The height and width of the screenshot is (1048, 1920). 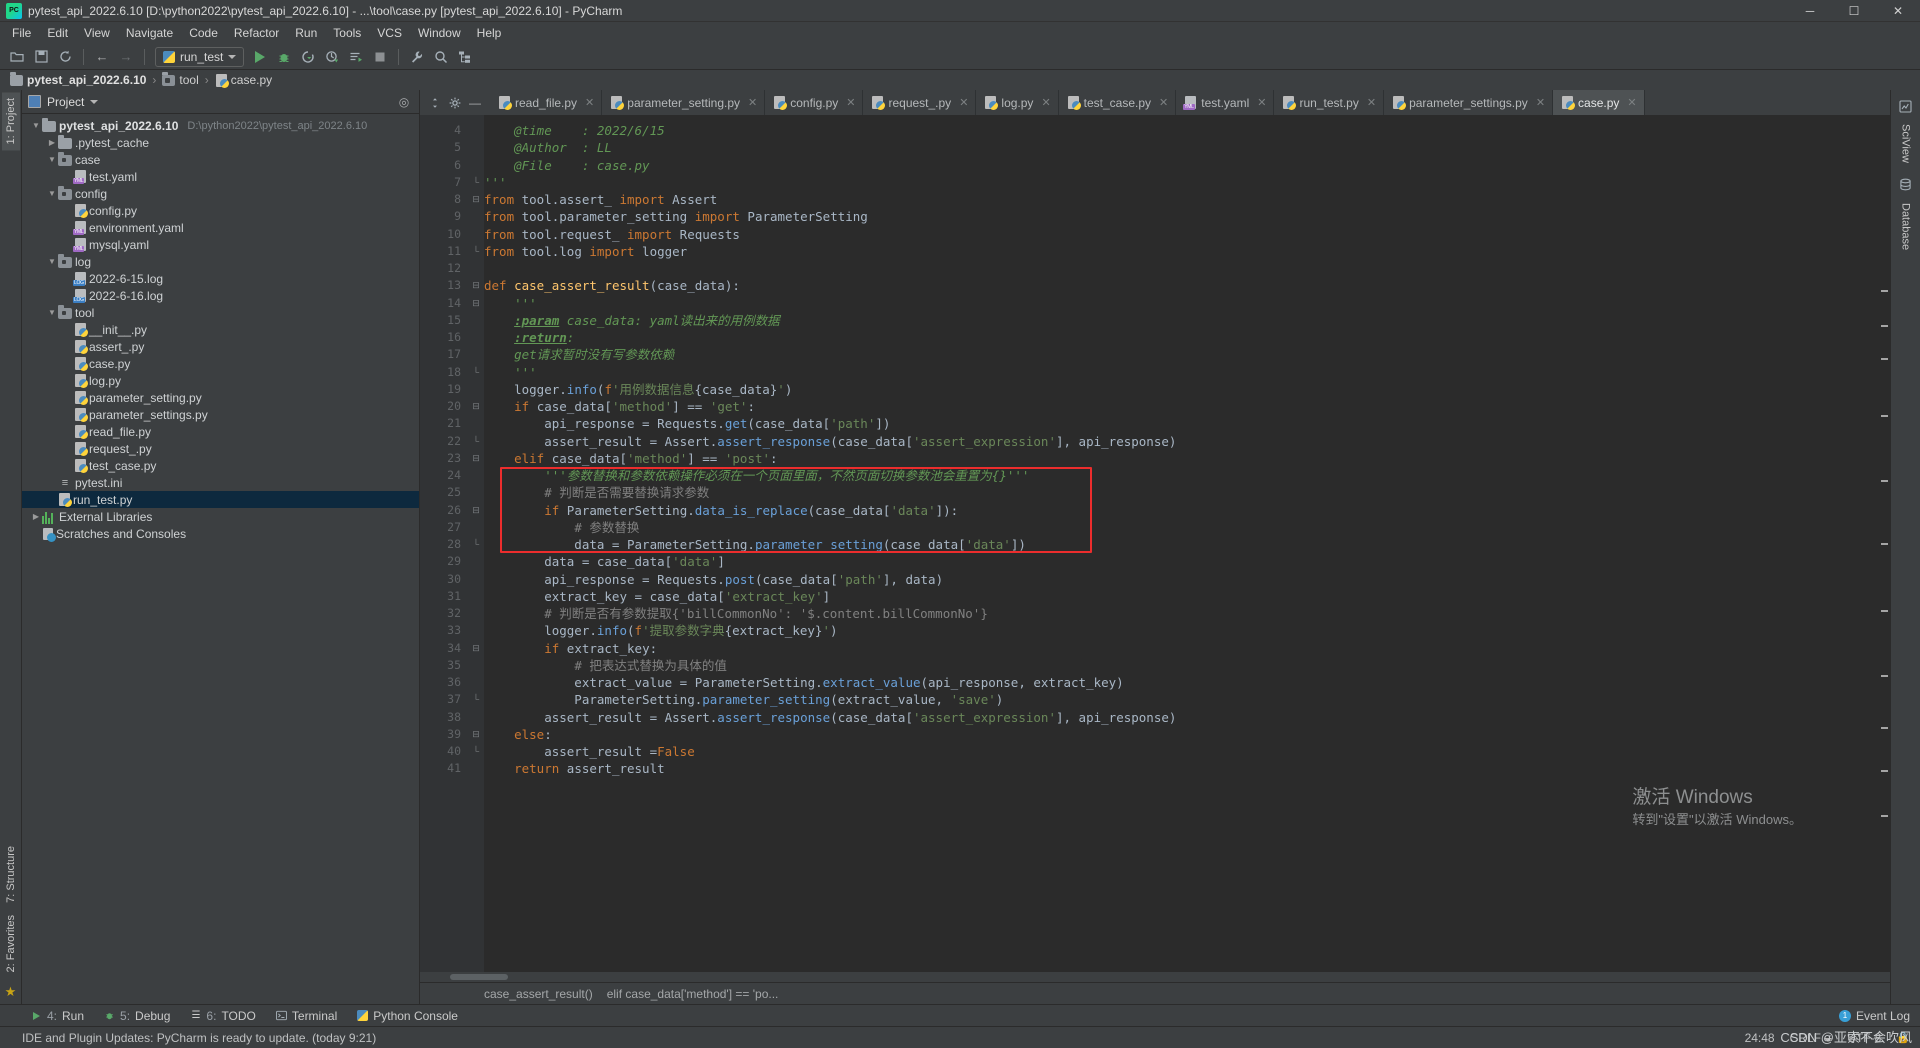 What do you see at coordinates (180, 79) in the screenshot?
I see `breadcrumb-item-tool: tool` at bounding box center [180, 79].